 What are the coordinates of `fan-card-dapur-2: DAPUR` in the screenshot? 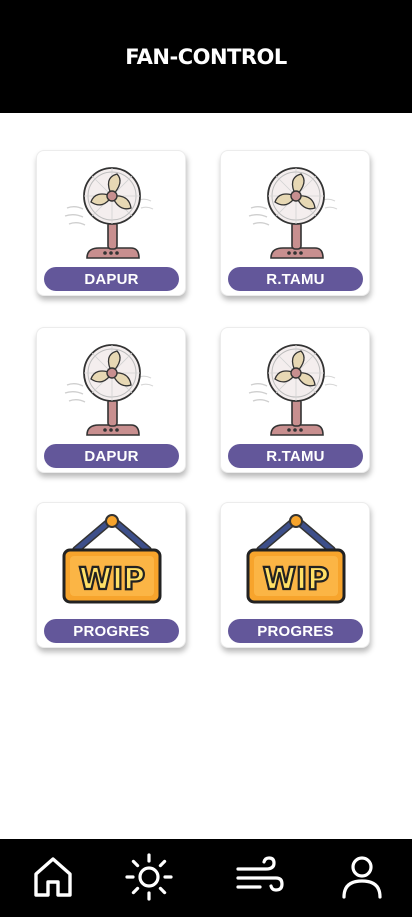 It's located at (111, 400).